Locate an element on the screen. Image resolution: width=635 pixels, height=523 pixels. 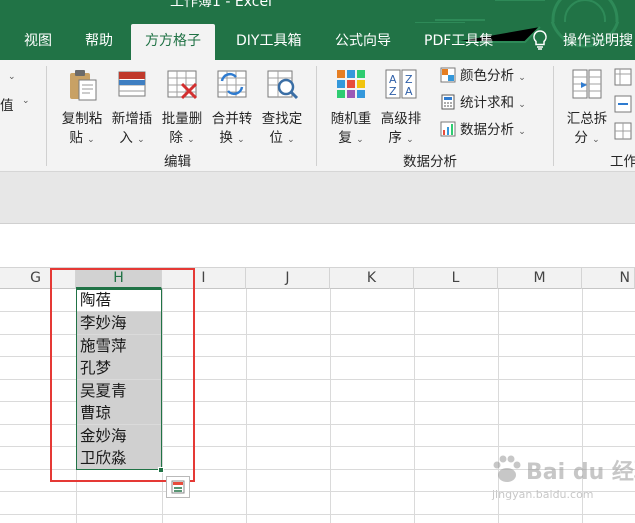
column-header-m: M is located at coordinates (540, 278).